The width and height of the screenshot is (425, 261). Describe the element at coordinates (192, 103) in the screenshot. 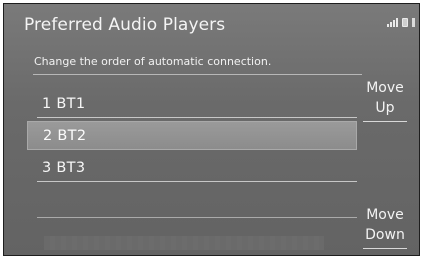

I see `list-item-bt1: 1 BT1` at that location.